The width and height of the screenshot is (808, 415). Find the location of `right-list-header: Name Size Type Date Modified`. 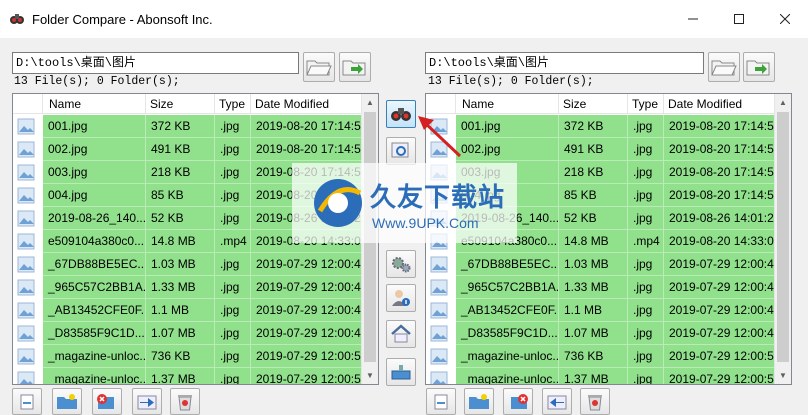

right-list-header: Name Size Type Date Modified is located at coordinates (601, 104).